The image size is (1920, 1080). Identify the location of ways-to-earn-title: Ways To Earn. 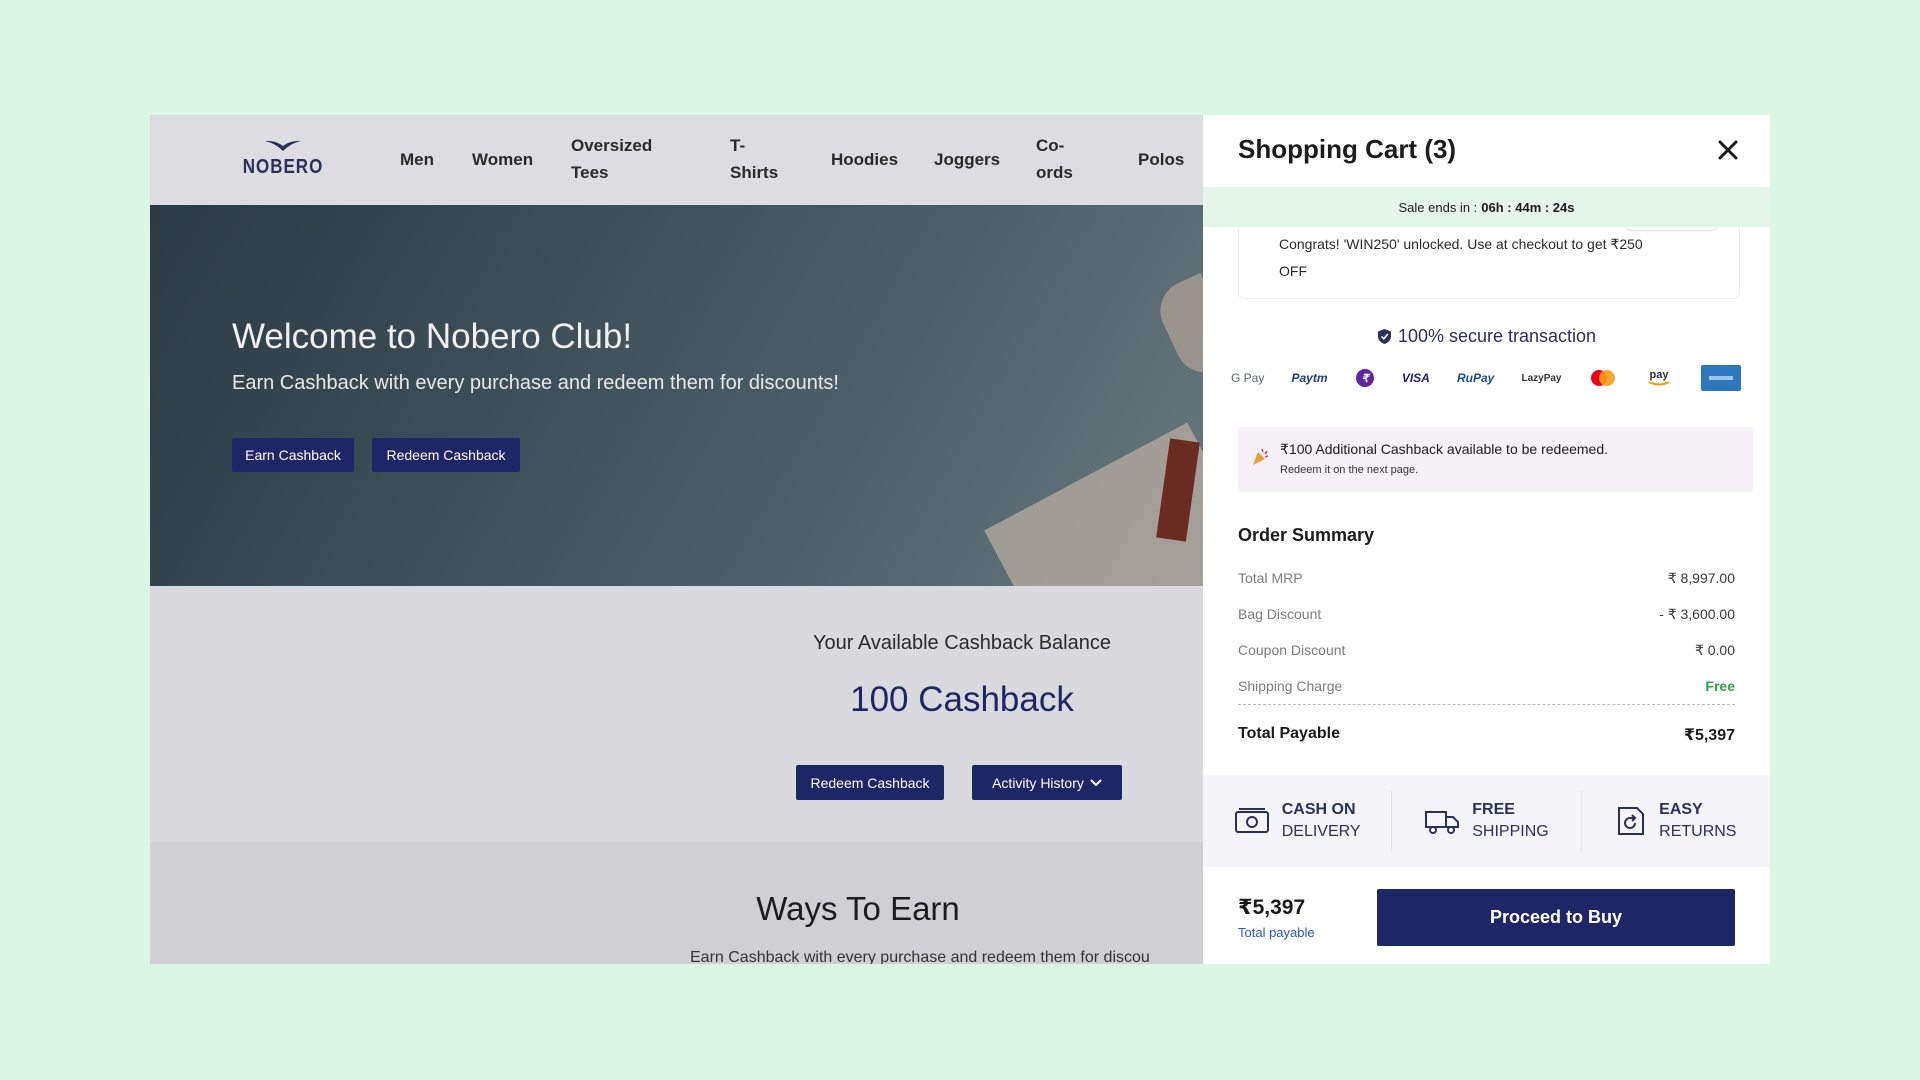
(858, 908).